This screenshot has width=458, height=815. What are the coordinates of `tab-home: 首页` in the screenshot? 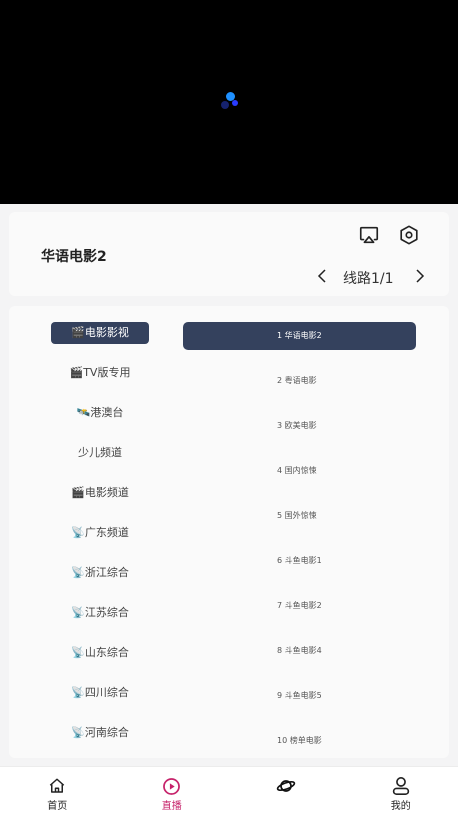 It's located at (57, 791).